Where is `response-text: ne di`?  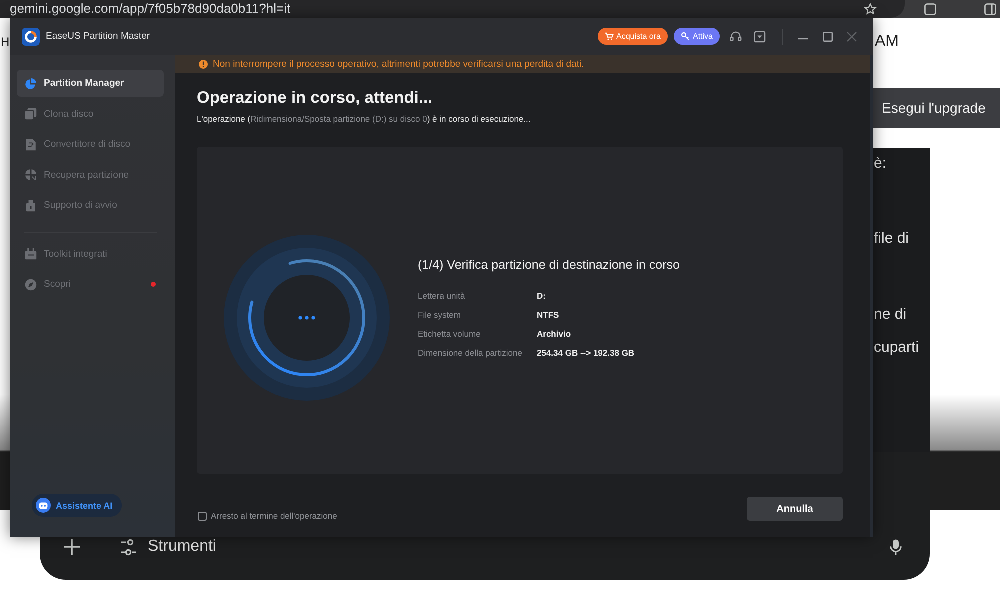
response-text: ne di is located at coordinates (890, 314).